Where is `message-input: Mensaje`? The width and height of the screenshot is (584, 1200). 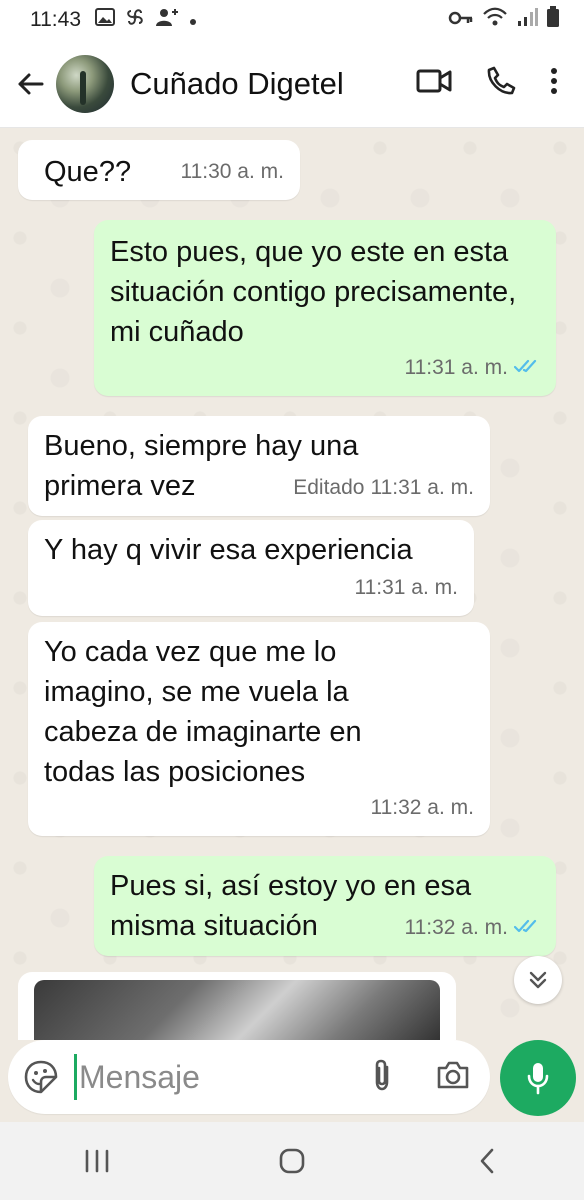 message-input: Mensaje is located at coordinates (139, 1077).